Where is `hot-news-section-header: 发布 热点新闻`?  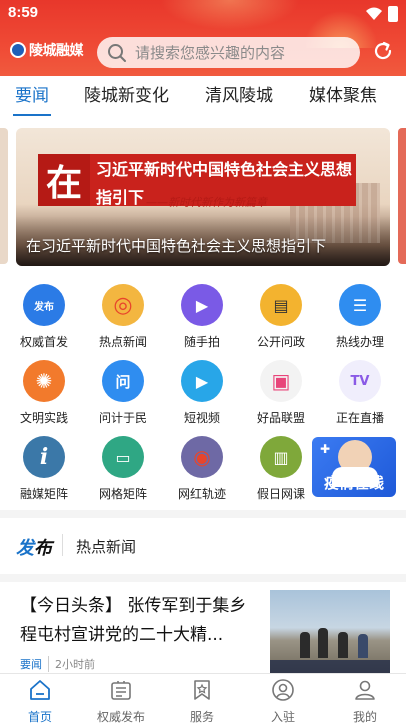 hot-news-section-header: 发布 热点新闻 is located at coordinates (203, 546).